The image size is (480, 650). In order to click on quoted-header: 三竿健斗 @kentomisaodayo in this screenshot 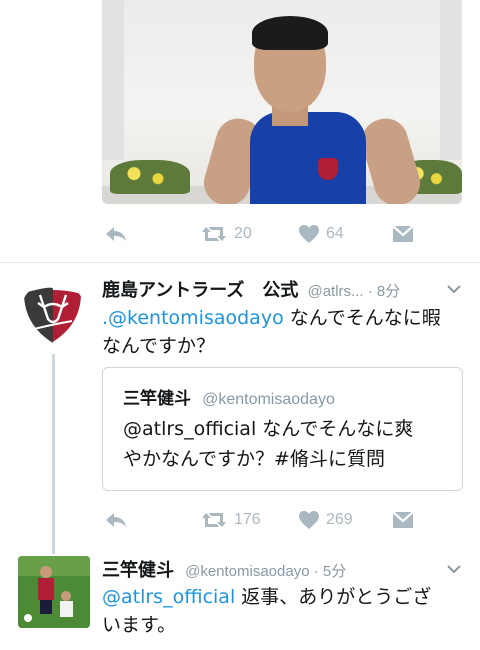, I will do `click(229, 396)`.